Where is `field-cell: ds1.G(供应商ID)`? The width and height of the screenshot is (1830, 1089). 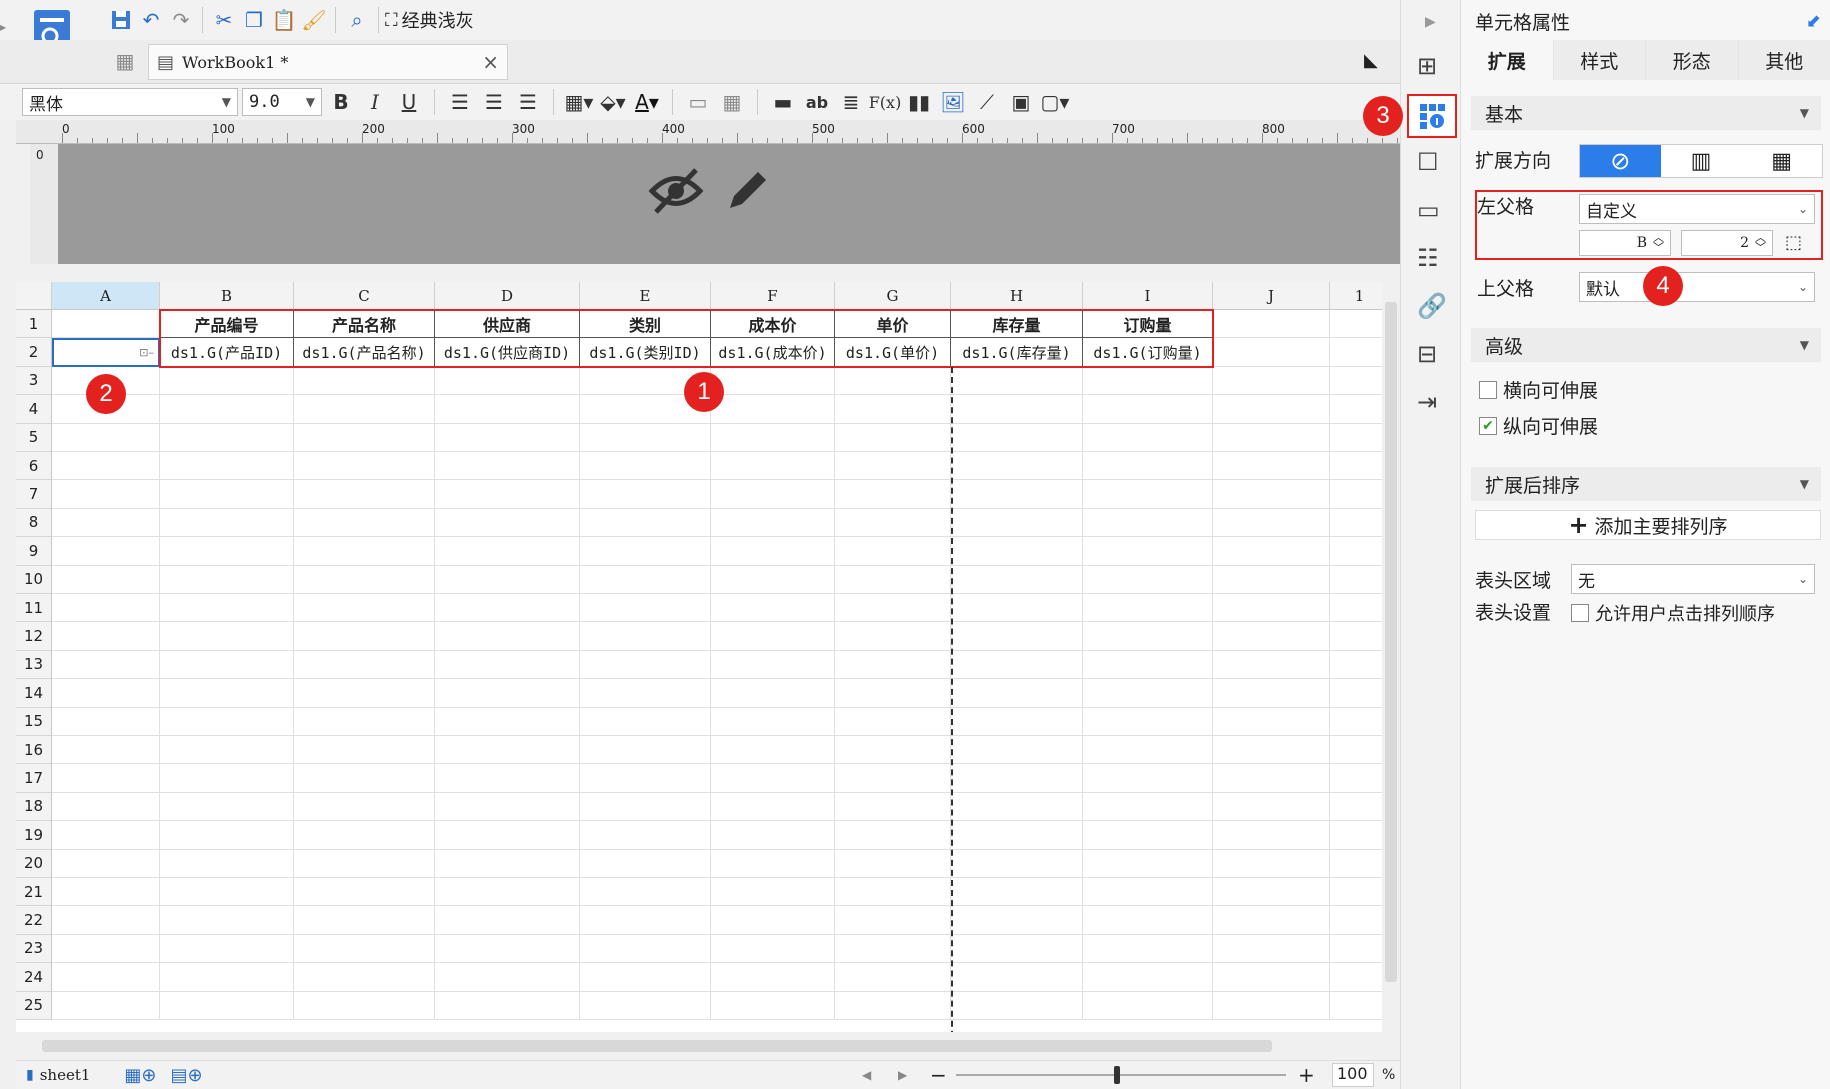
field-cell: ds1.G(供应商ID) is located at coordinates (507, 352).